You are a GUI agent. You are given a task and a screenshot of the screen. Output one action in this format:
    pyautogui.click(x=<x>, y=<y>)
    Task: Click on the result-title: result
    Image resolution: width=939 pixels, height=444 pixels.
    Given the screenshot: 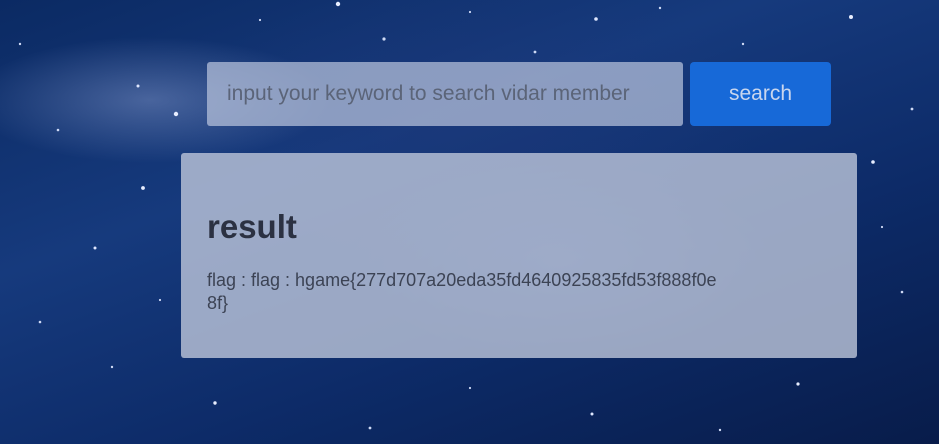 What is the action you would take?
    pyautogui.click(x=252, y=226)
    